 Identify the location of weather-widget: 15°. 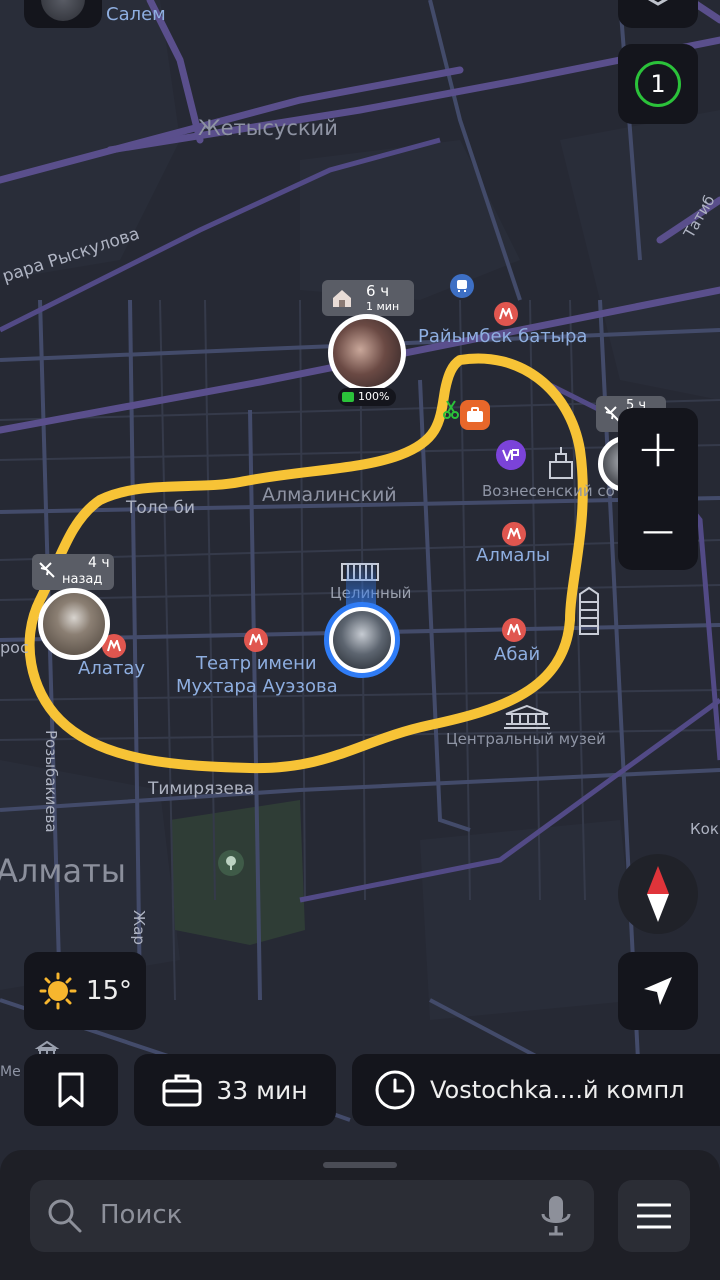
(85, 991).